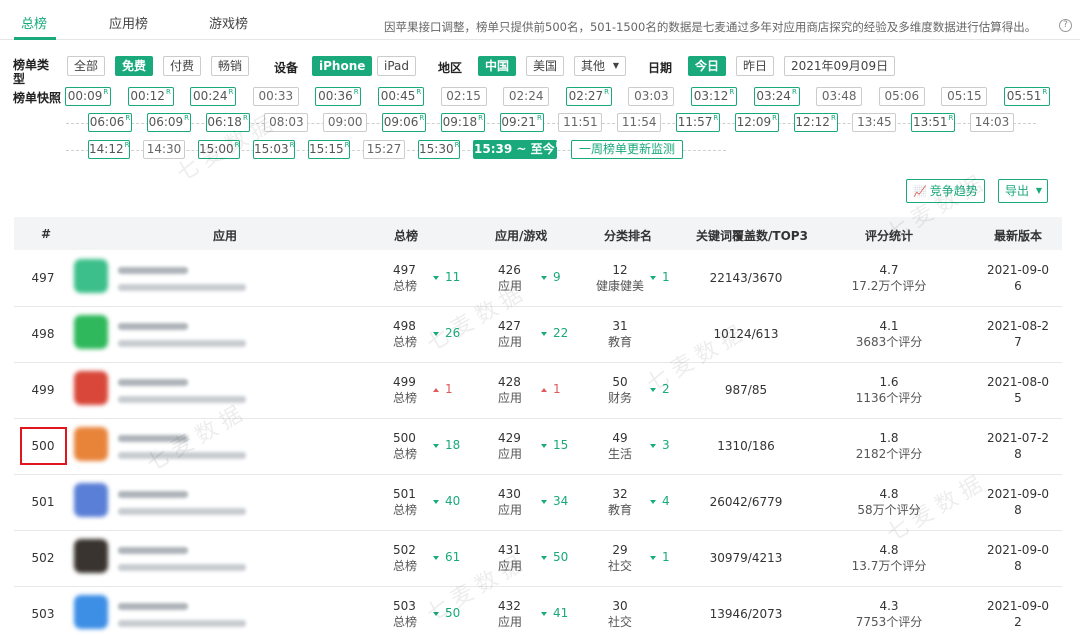 The image size is (1080, 635). Describe the element at coordinates (213, 96) in the screenshot. I see `snapshot-0024: 00:24R` at that location.